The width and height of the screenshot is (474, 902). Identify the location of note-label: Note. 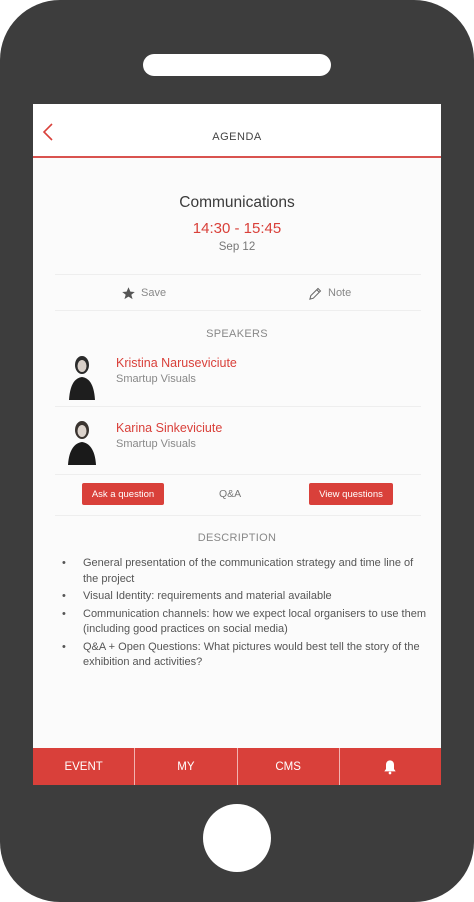
(340, 293).